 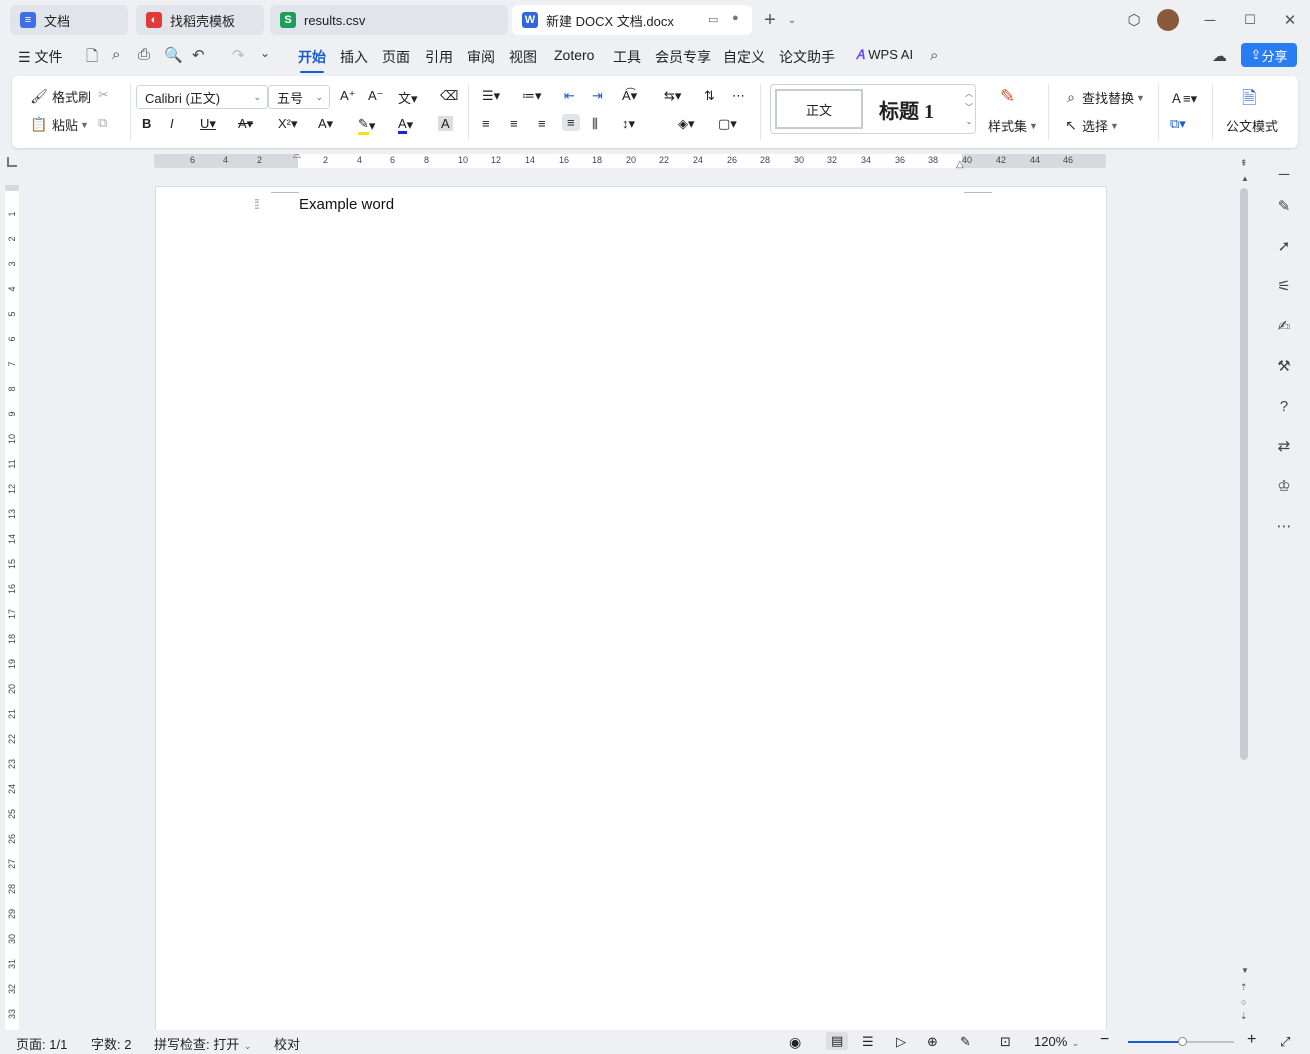 I want to click on close-icon: ✕, so click(x=1290, y=20).